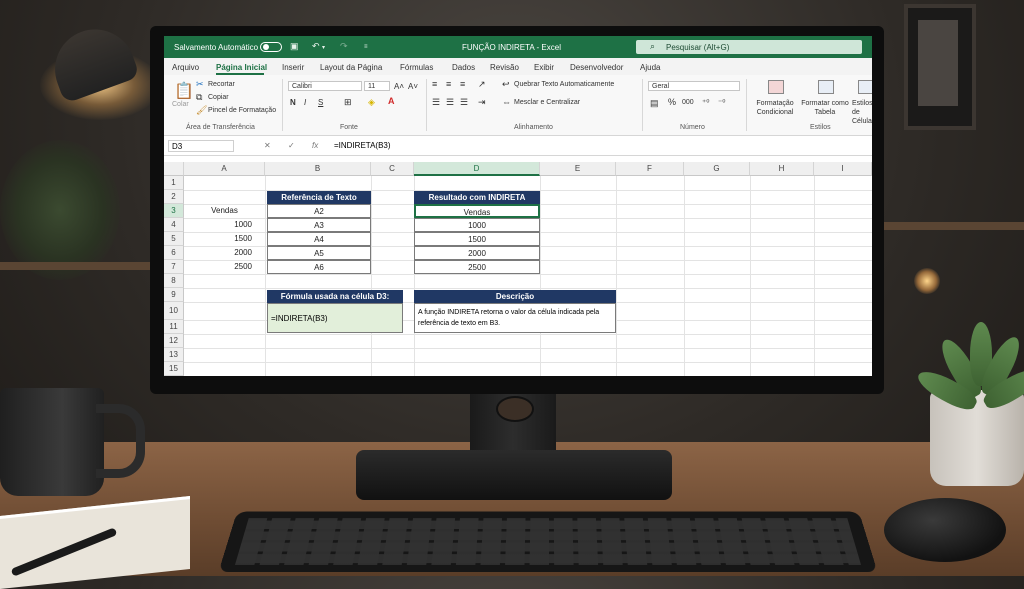 The image size is (1024, 589). I want to click on cell-a7: 2500, so click(220, 267).